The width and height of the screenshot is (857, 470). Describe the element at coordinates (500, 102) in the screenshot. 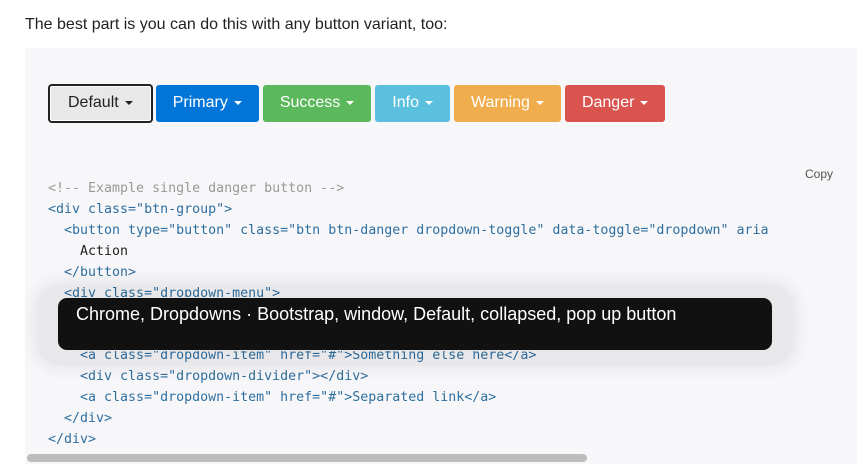

I see `button-label: Warning` at that location.